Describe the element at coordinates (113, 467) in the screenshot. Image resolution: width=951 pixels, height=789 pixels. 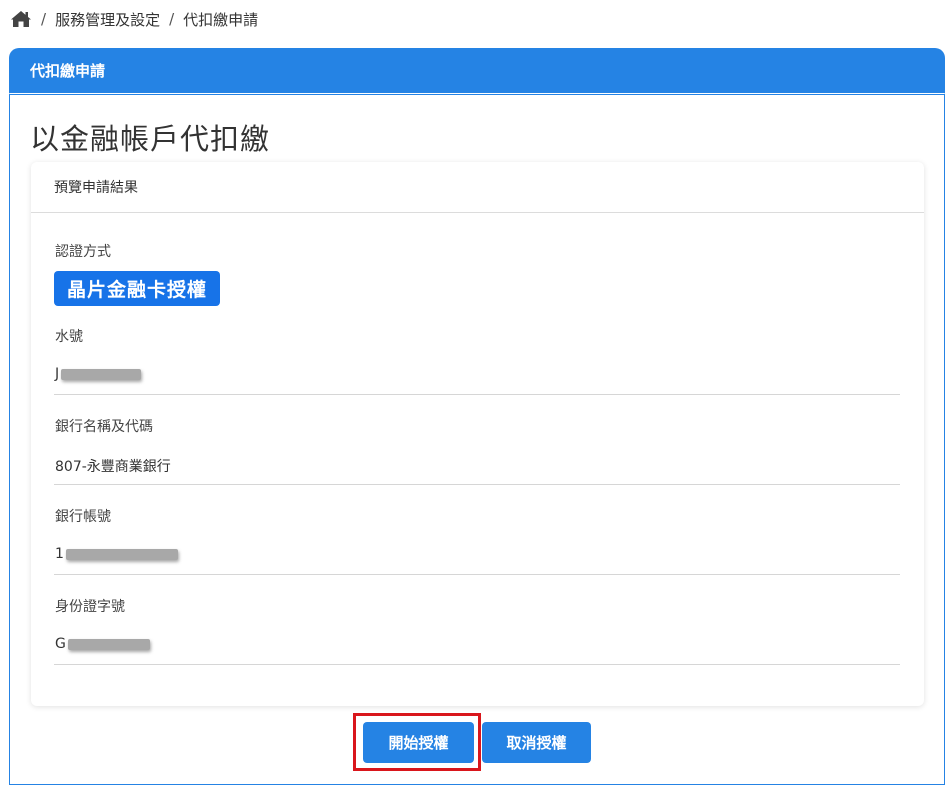
I see `bank-name-value: 807-永豐商業銀行` at that location.